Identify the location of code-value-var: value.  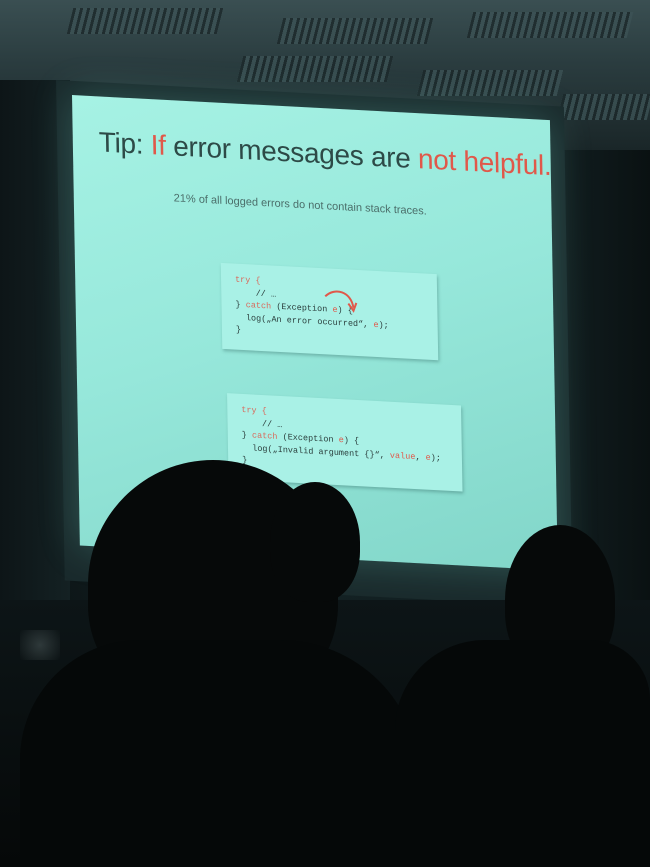
(402, 456).